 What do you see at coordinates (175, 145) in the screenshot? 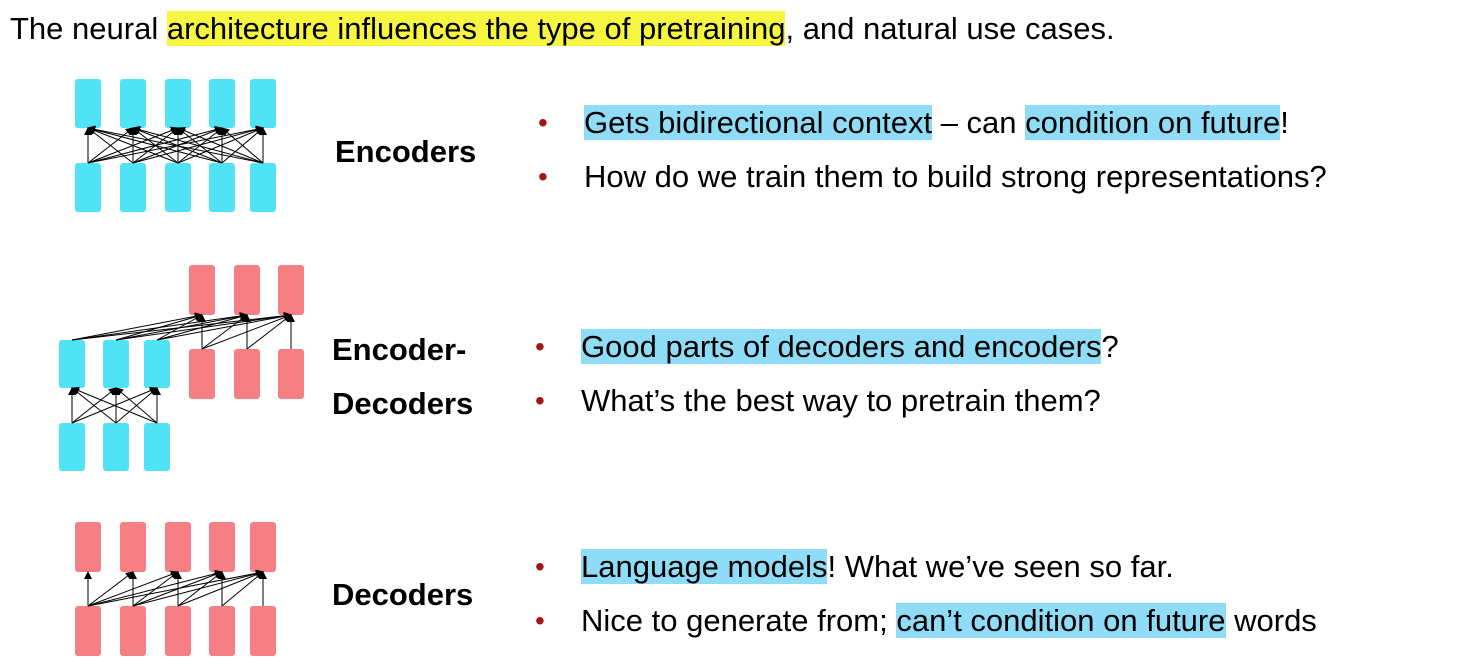
I see `encoder-diagram` at bounding box center [175, 145].